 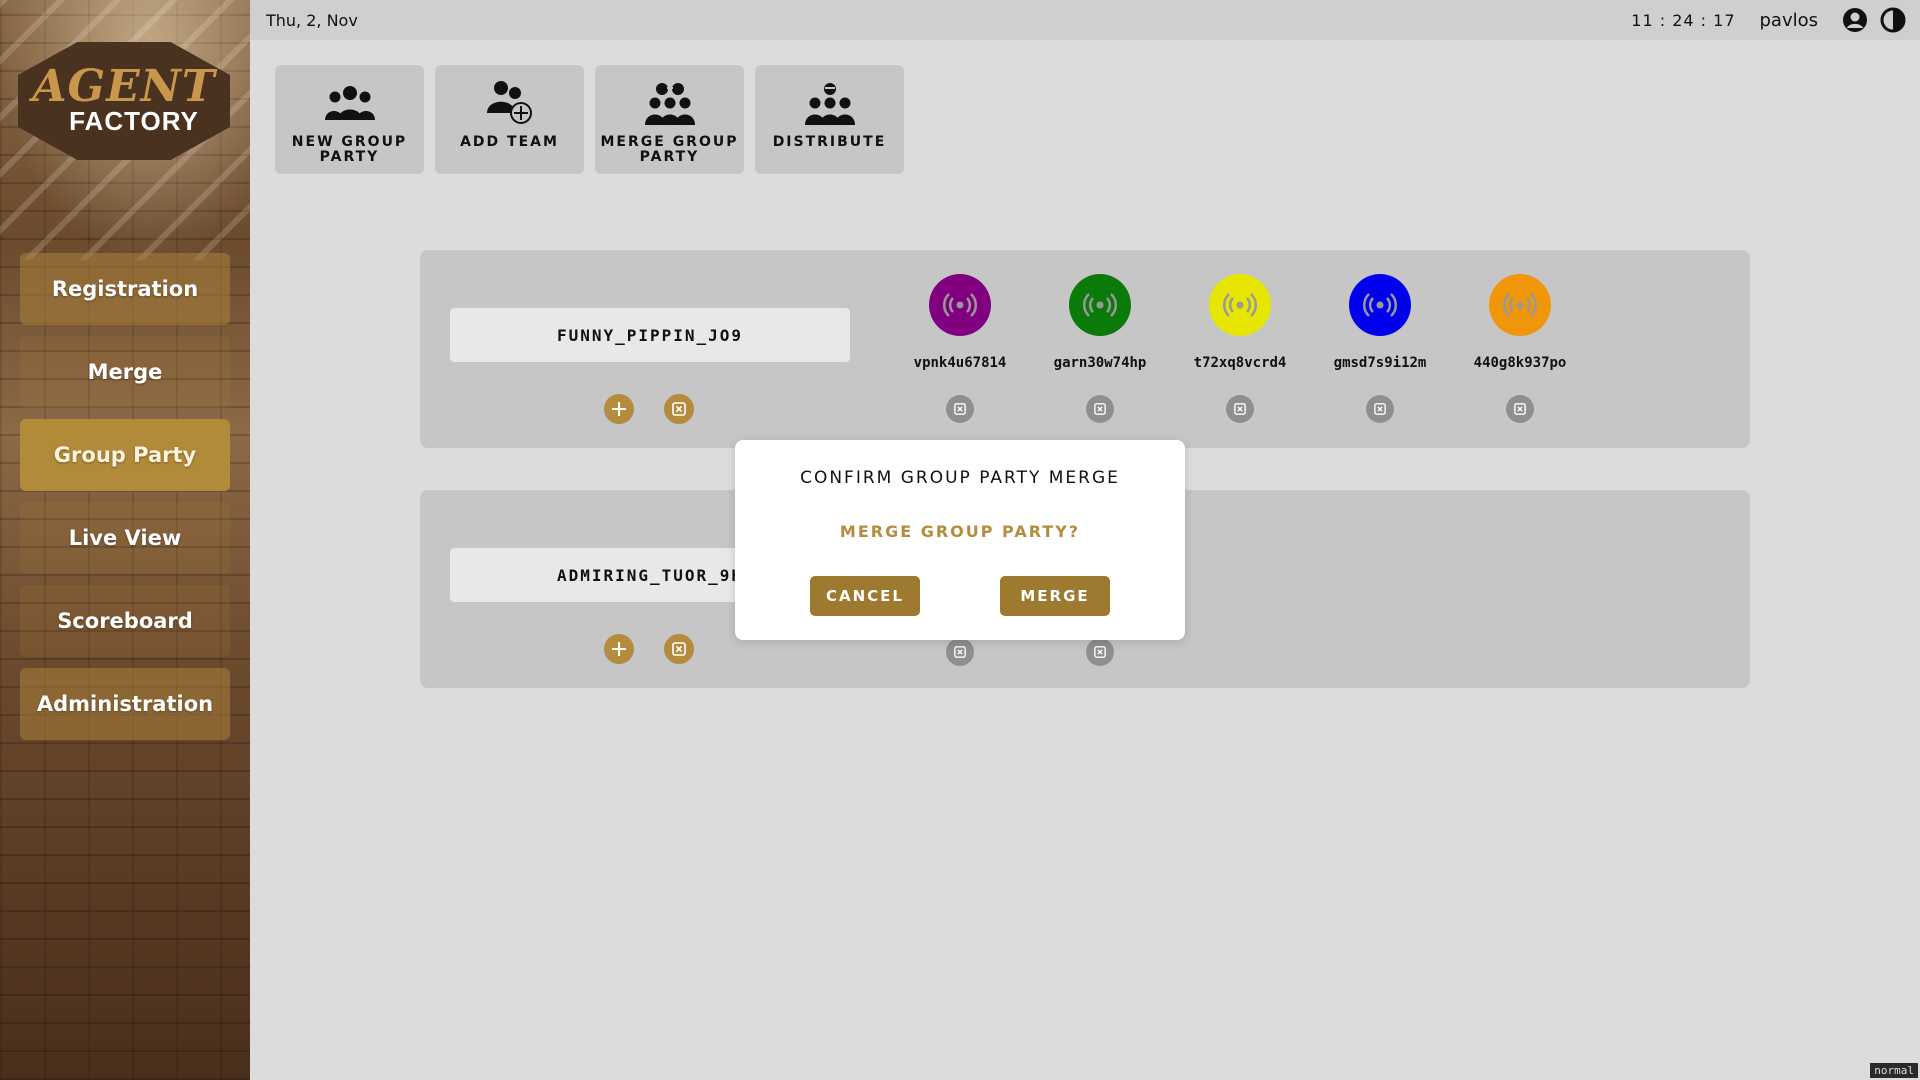 What do you see at coordinates (830, 104) in the screenshot?
I see `distribute-icon` at bounding box center [830, 104].